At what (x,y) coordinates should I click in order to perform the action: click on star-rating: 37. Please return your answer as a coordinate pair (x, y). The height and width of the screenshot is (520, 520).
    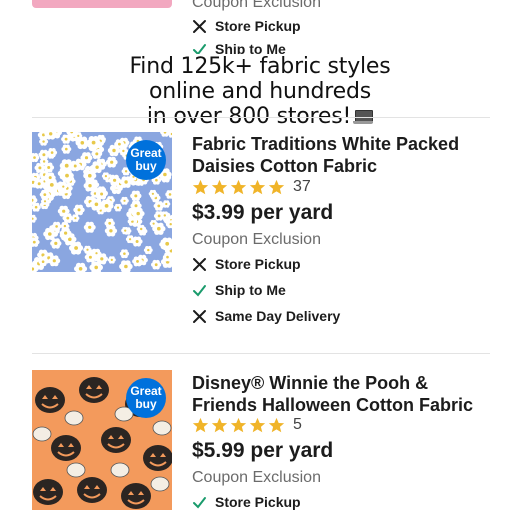
    Looking at the image, I should click on (251, 187).